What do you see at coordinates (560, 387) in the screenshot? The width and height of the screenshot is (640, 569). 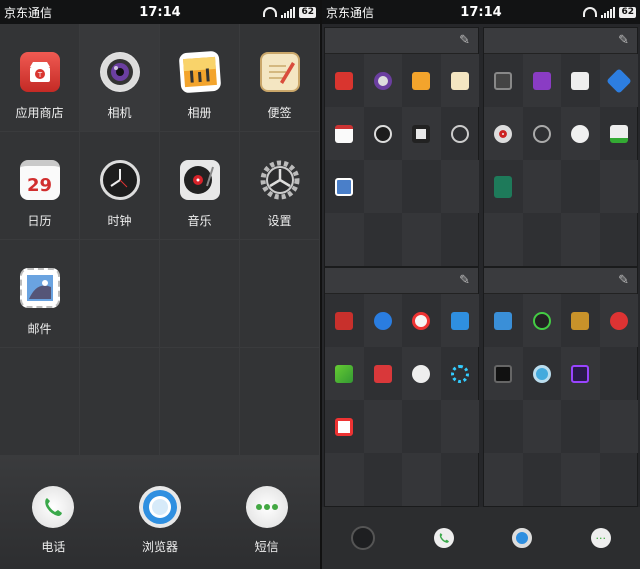 I see `page-thumbnail-4: ✎` at bounding box center [560, 387].